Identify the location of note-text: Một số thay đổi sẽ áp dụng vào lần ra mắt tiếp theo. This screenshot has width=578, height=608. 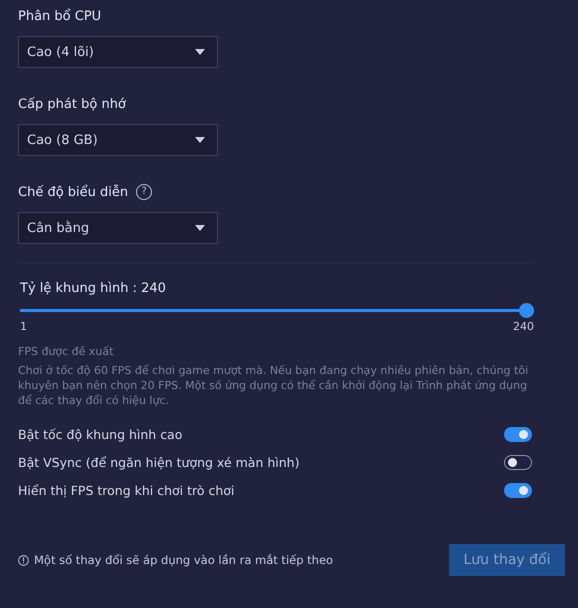
(184, 560).